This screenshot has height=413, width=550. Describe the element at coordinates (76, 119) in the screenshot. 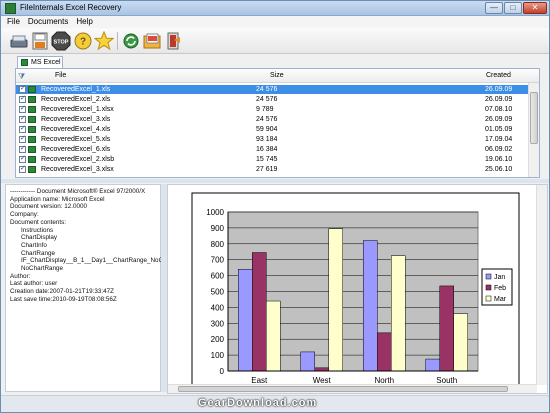

I see `cell-file: RecoveredExcel_3.xls` at that location.